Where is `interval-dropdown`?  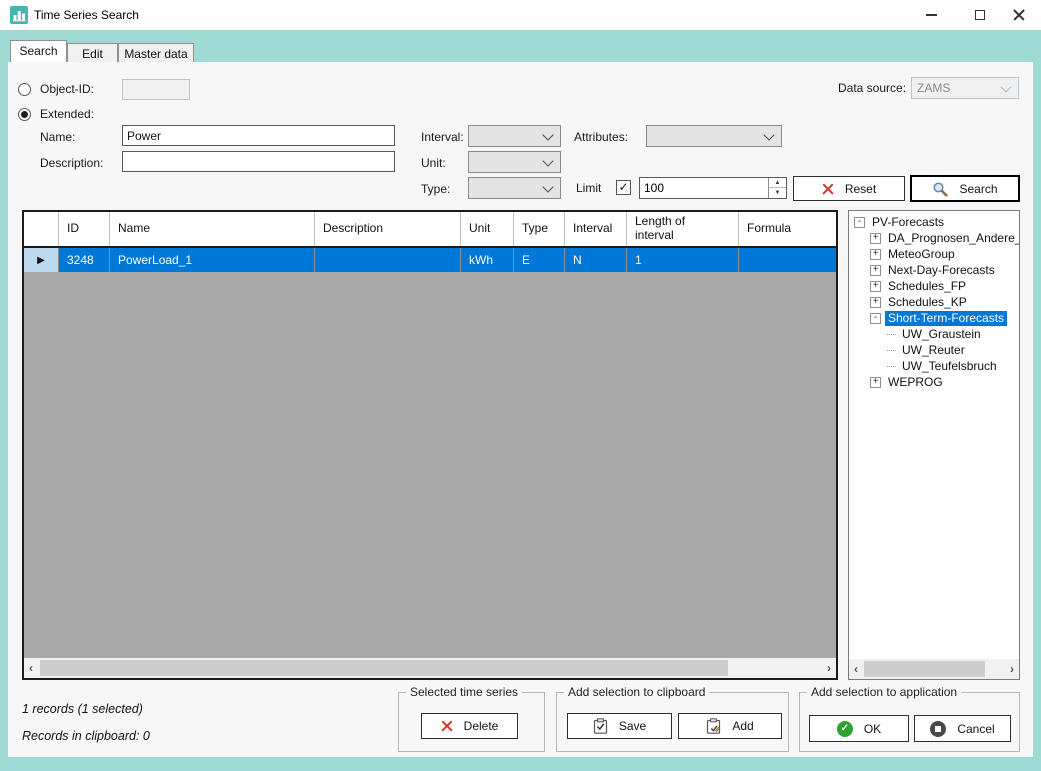
interval-dropdown is located at coordinates (514, 136).